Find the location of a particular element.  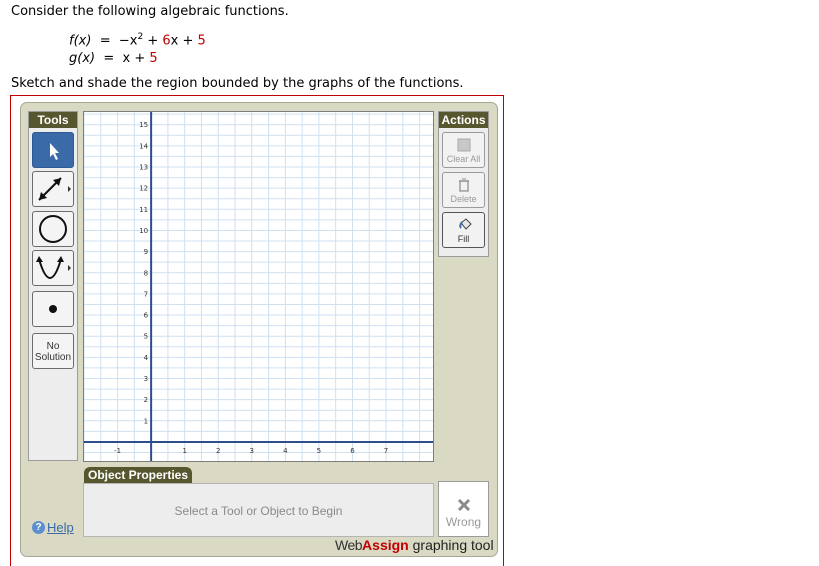

y-tick-label: 11 is located at coordinates (143, 210).